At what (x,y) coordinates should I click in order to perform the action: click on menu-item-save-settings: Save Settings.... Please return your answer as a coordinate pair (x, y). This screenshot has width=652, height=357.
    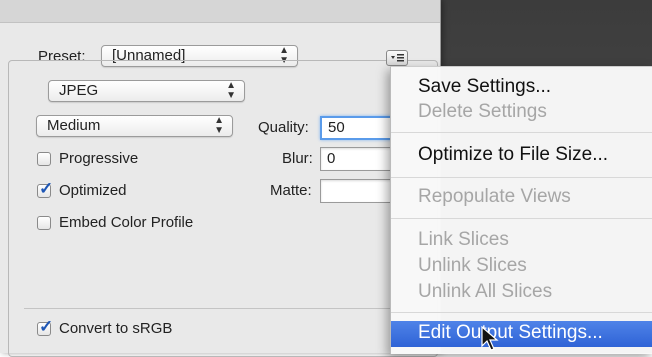
    Looking at the image, I should click on (484, 87).